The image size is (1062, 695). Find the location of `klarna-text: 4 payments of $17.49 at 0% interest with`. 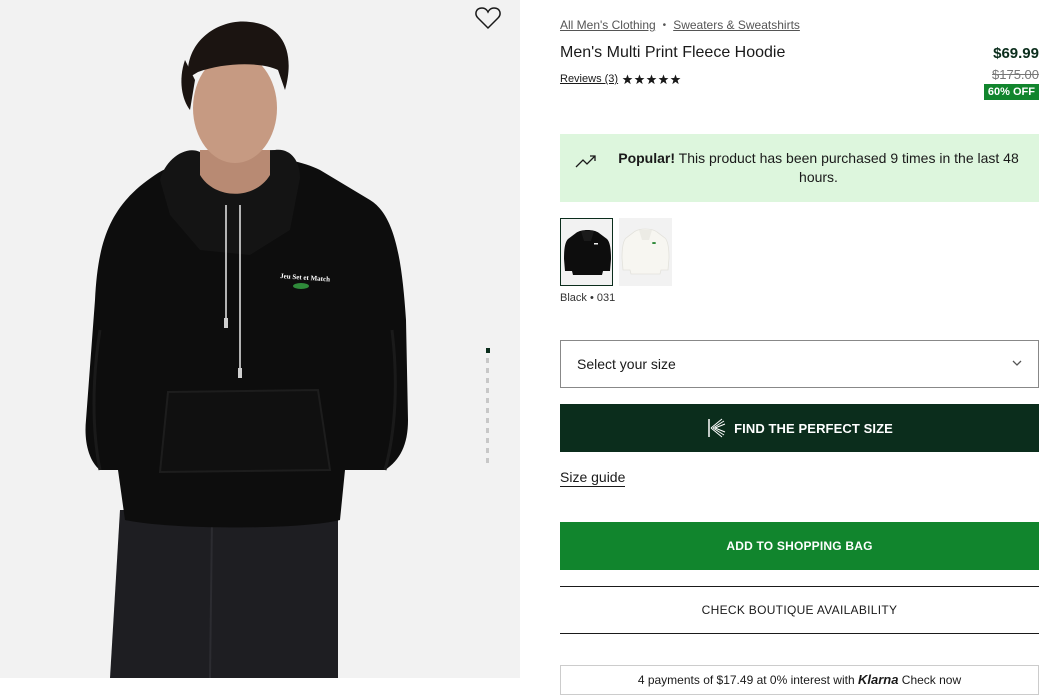

klarna-text: 4 payments of $17.49 at 0% interest with is located at coordinates (746, 680).